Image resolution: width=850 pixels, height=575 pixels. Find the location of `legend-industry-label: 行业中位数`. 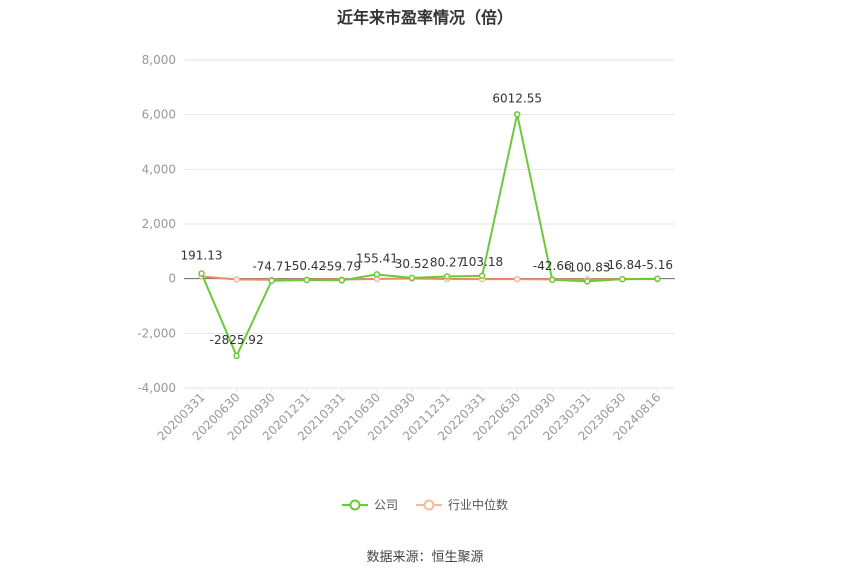

legend-industry-label: 行业中位数 is located at coordinates (478, 505).